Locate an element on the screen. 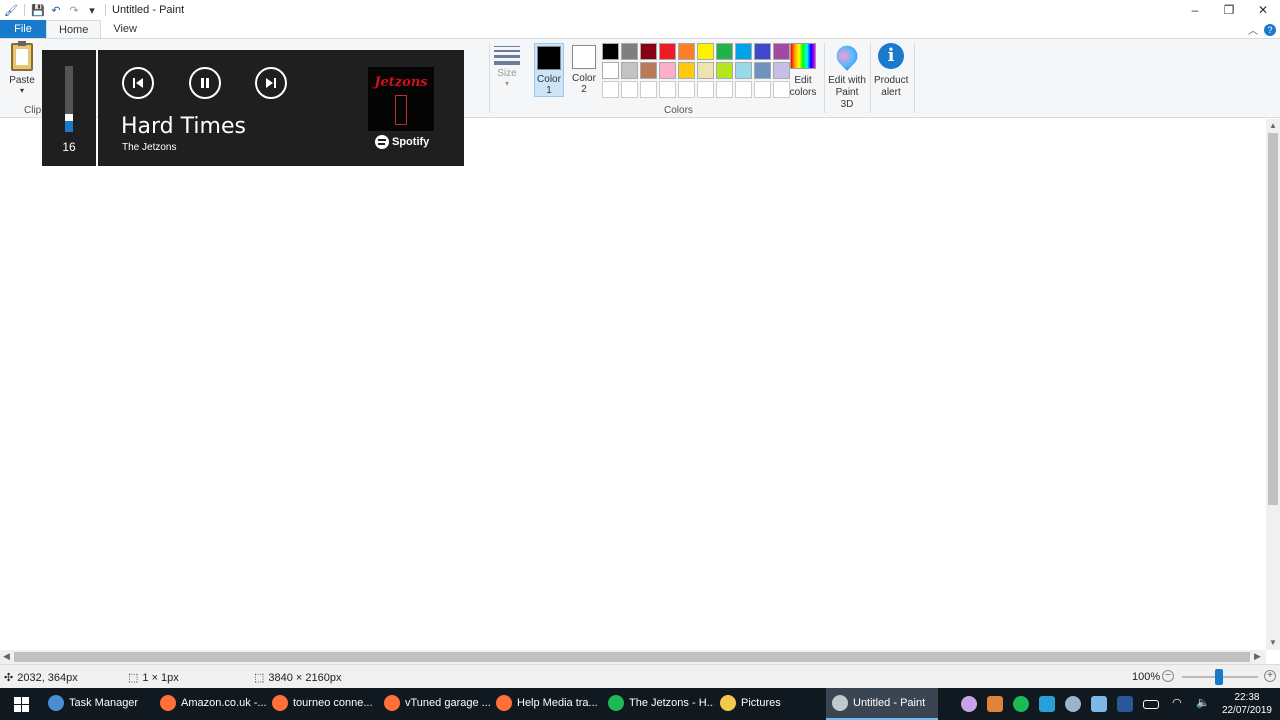  paste-button: Paste ▾ is located at coordinates (22, 68).